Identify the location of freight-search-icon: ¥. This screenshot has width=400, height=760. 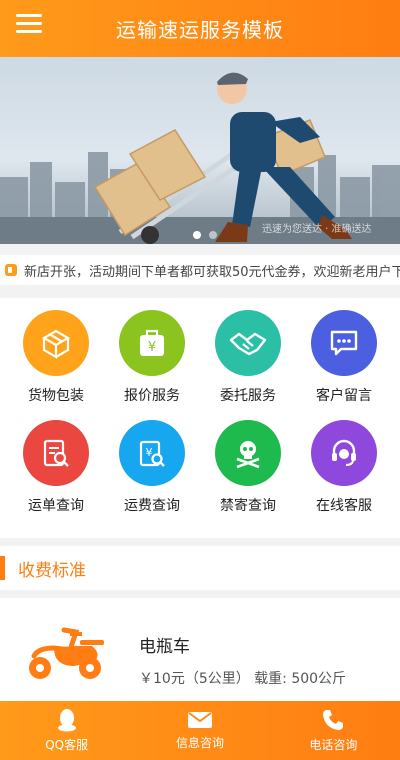
(152, 453).